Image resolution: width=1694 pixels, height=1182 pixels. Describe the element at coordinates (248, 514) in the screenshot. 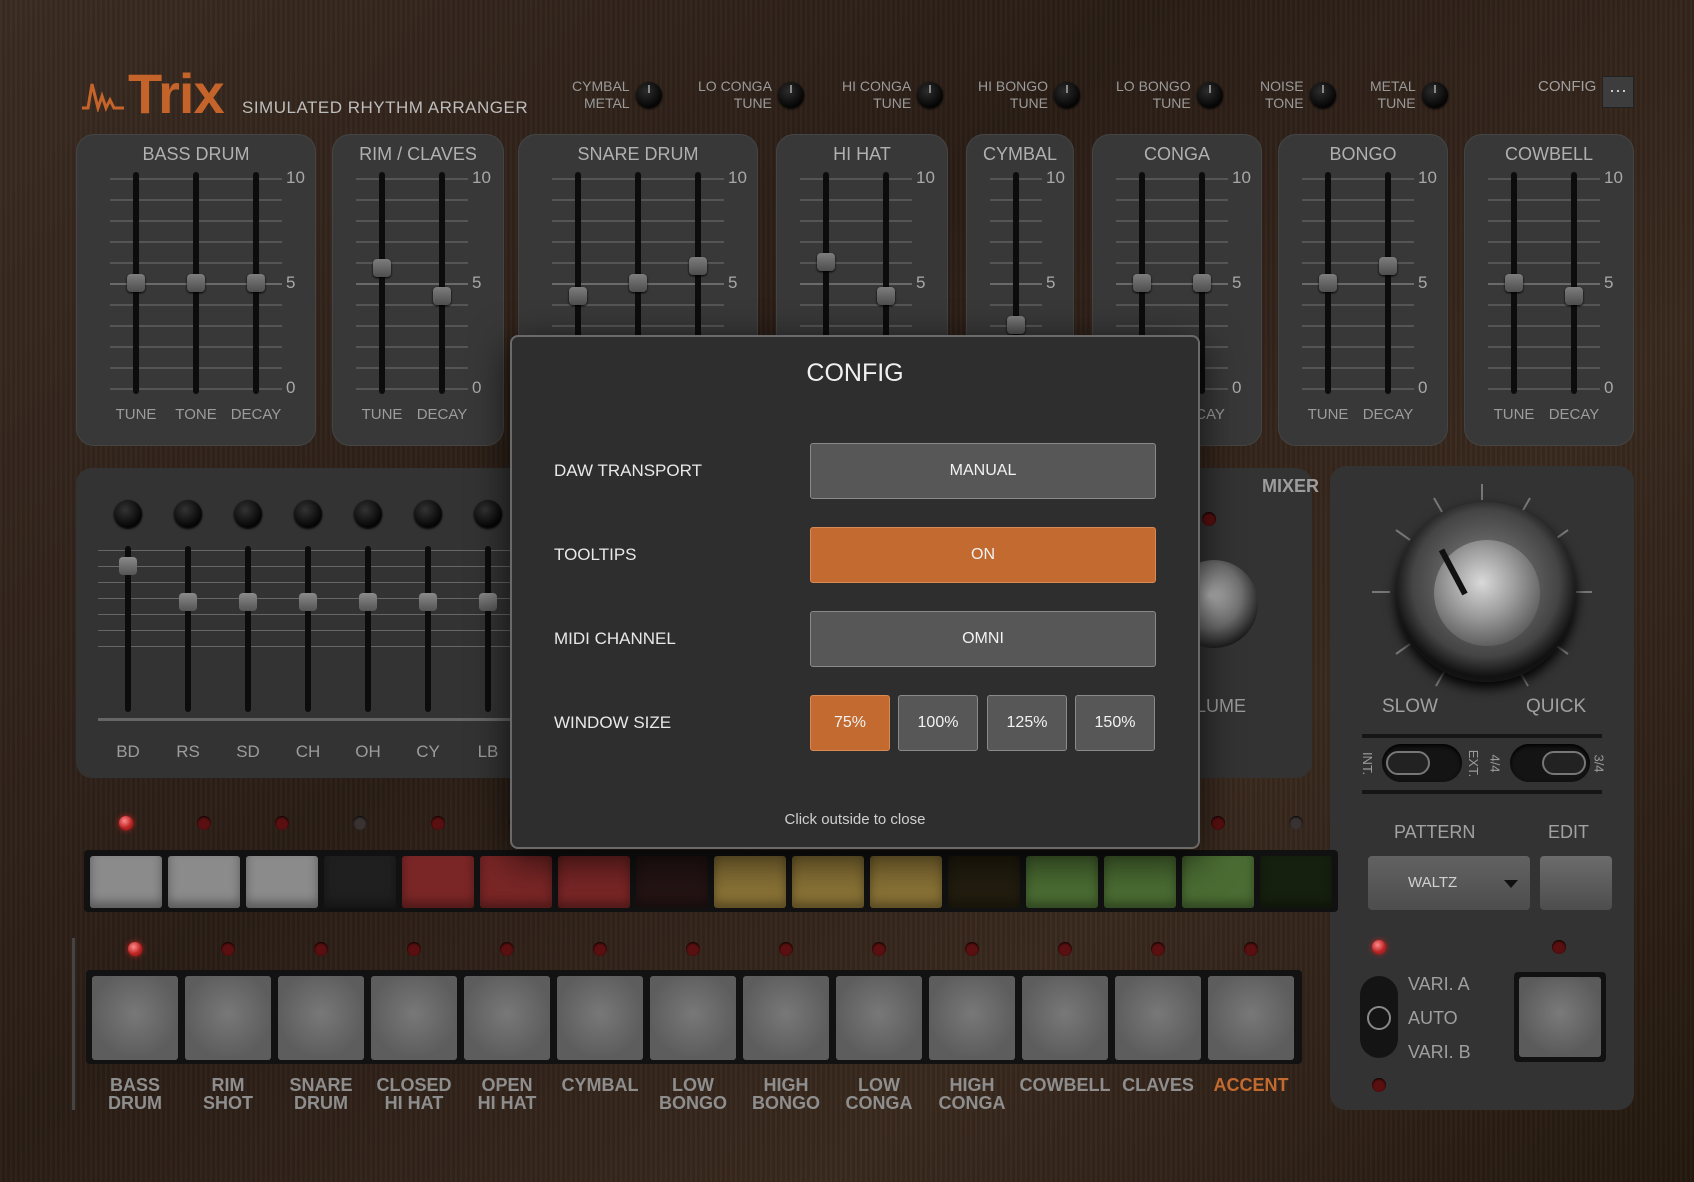

I see `pan-knob-sd` at that location.